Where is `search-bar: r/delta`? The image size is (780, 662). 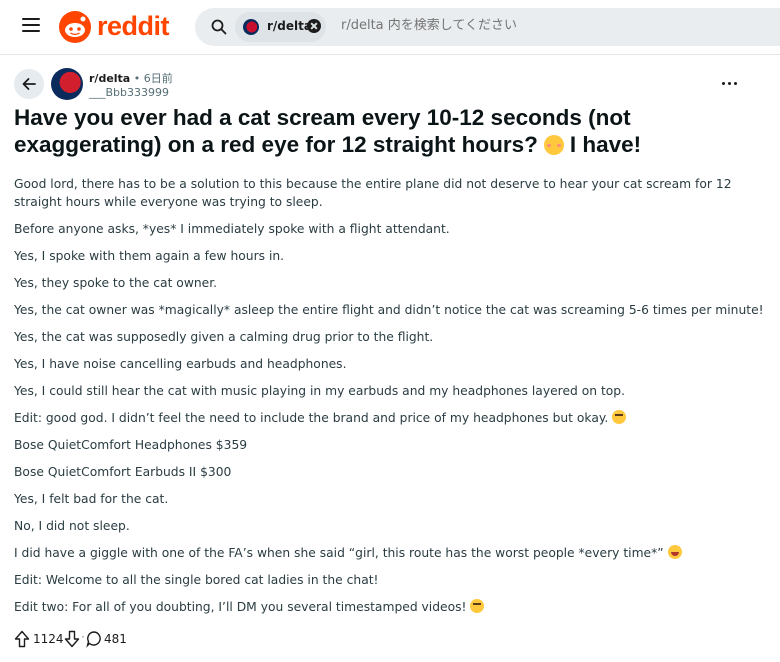
search-bar: r/delta is located at coordinates (487, 27).